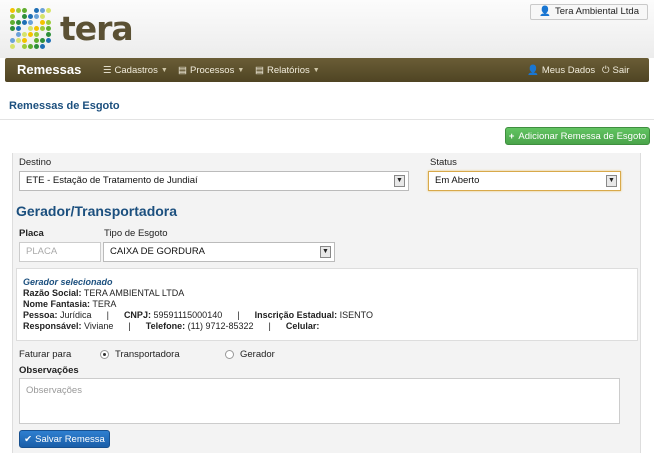 The image size is (654, 453). What do you see at coordinates (302, 326) in the screenshot?
I see `celular-label: Celular:` at bounding box center [302, 326].